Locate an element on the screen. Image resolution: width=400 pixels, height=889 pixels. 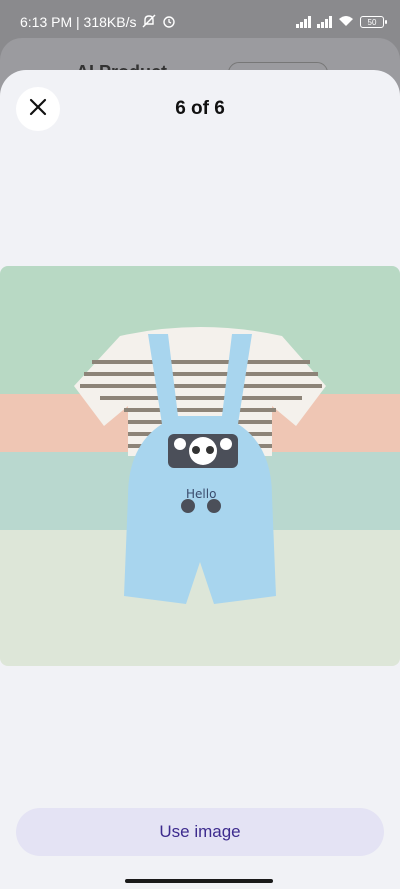
signal-icon is located at coordinates (303, 22).